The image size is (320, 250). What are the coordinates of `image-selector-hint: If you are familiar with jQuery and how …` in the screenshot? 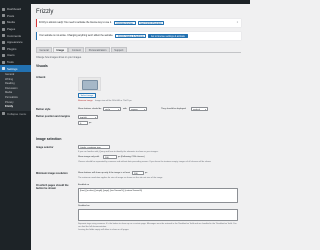 It's located at (118, 152).